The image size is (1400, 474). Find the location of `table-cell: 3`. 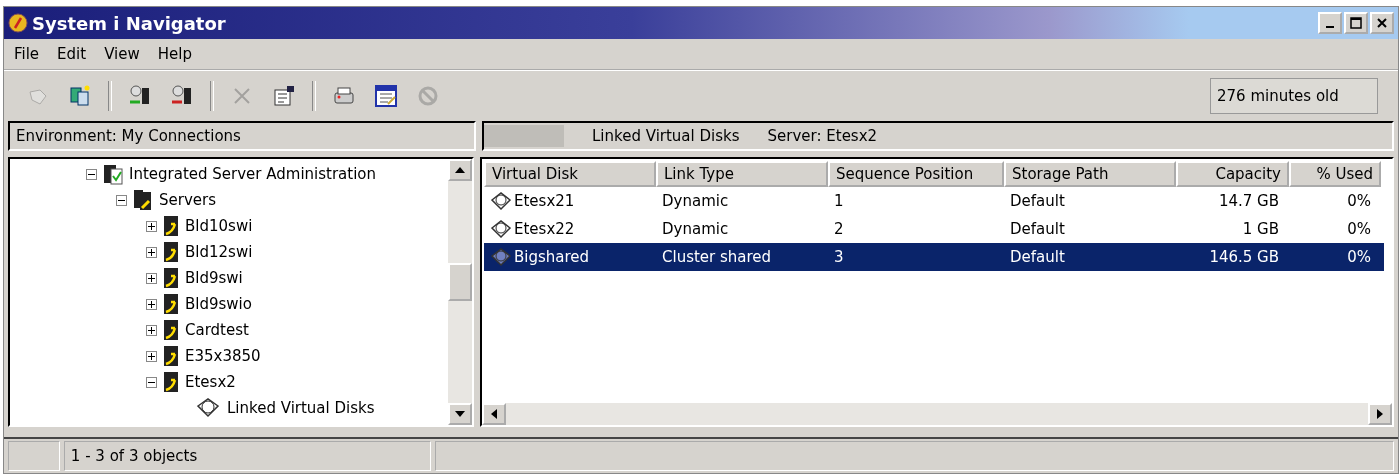

table-cell: 3 is located at coordinates (839, 257).